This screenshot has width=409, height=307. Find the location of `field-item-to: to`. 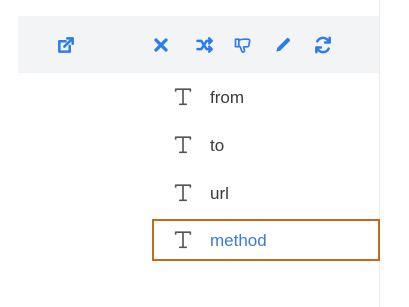

field-item-to: to is located at coordinates (266, 145).